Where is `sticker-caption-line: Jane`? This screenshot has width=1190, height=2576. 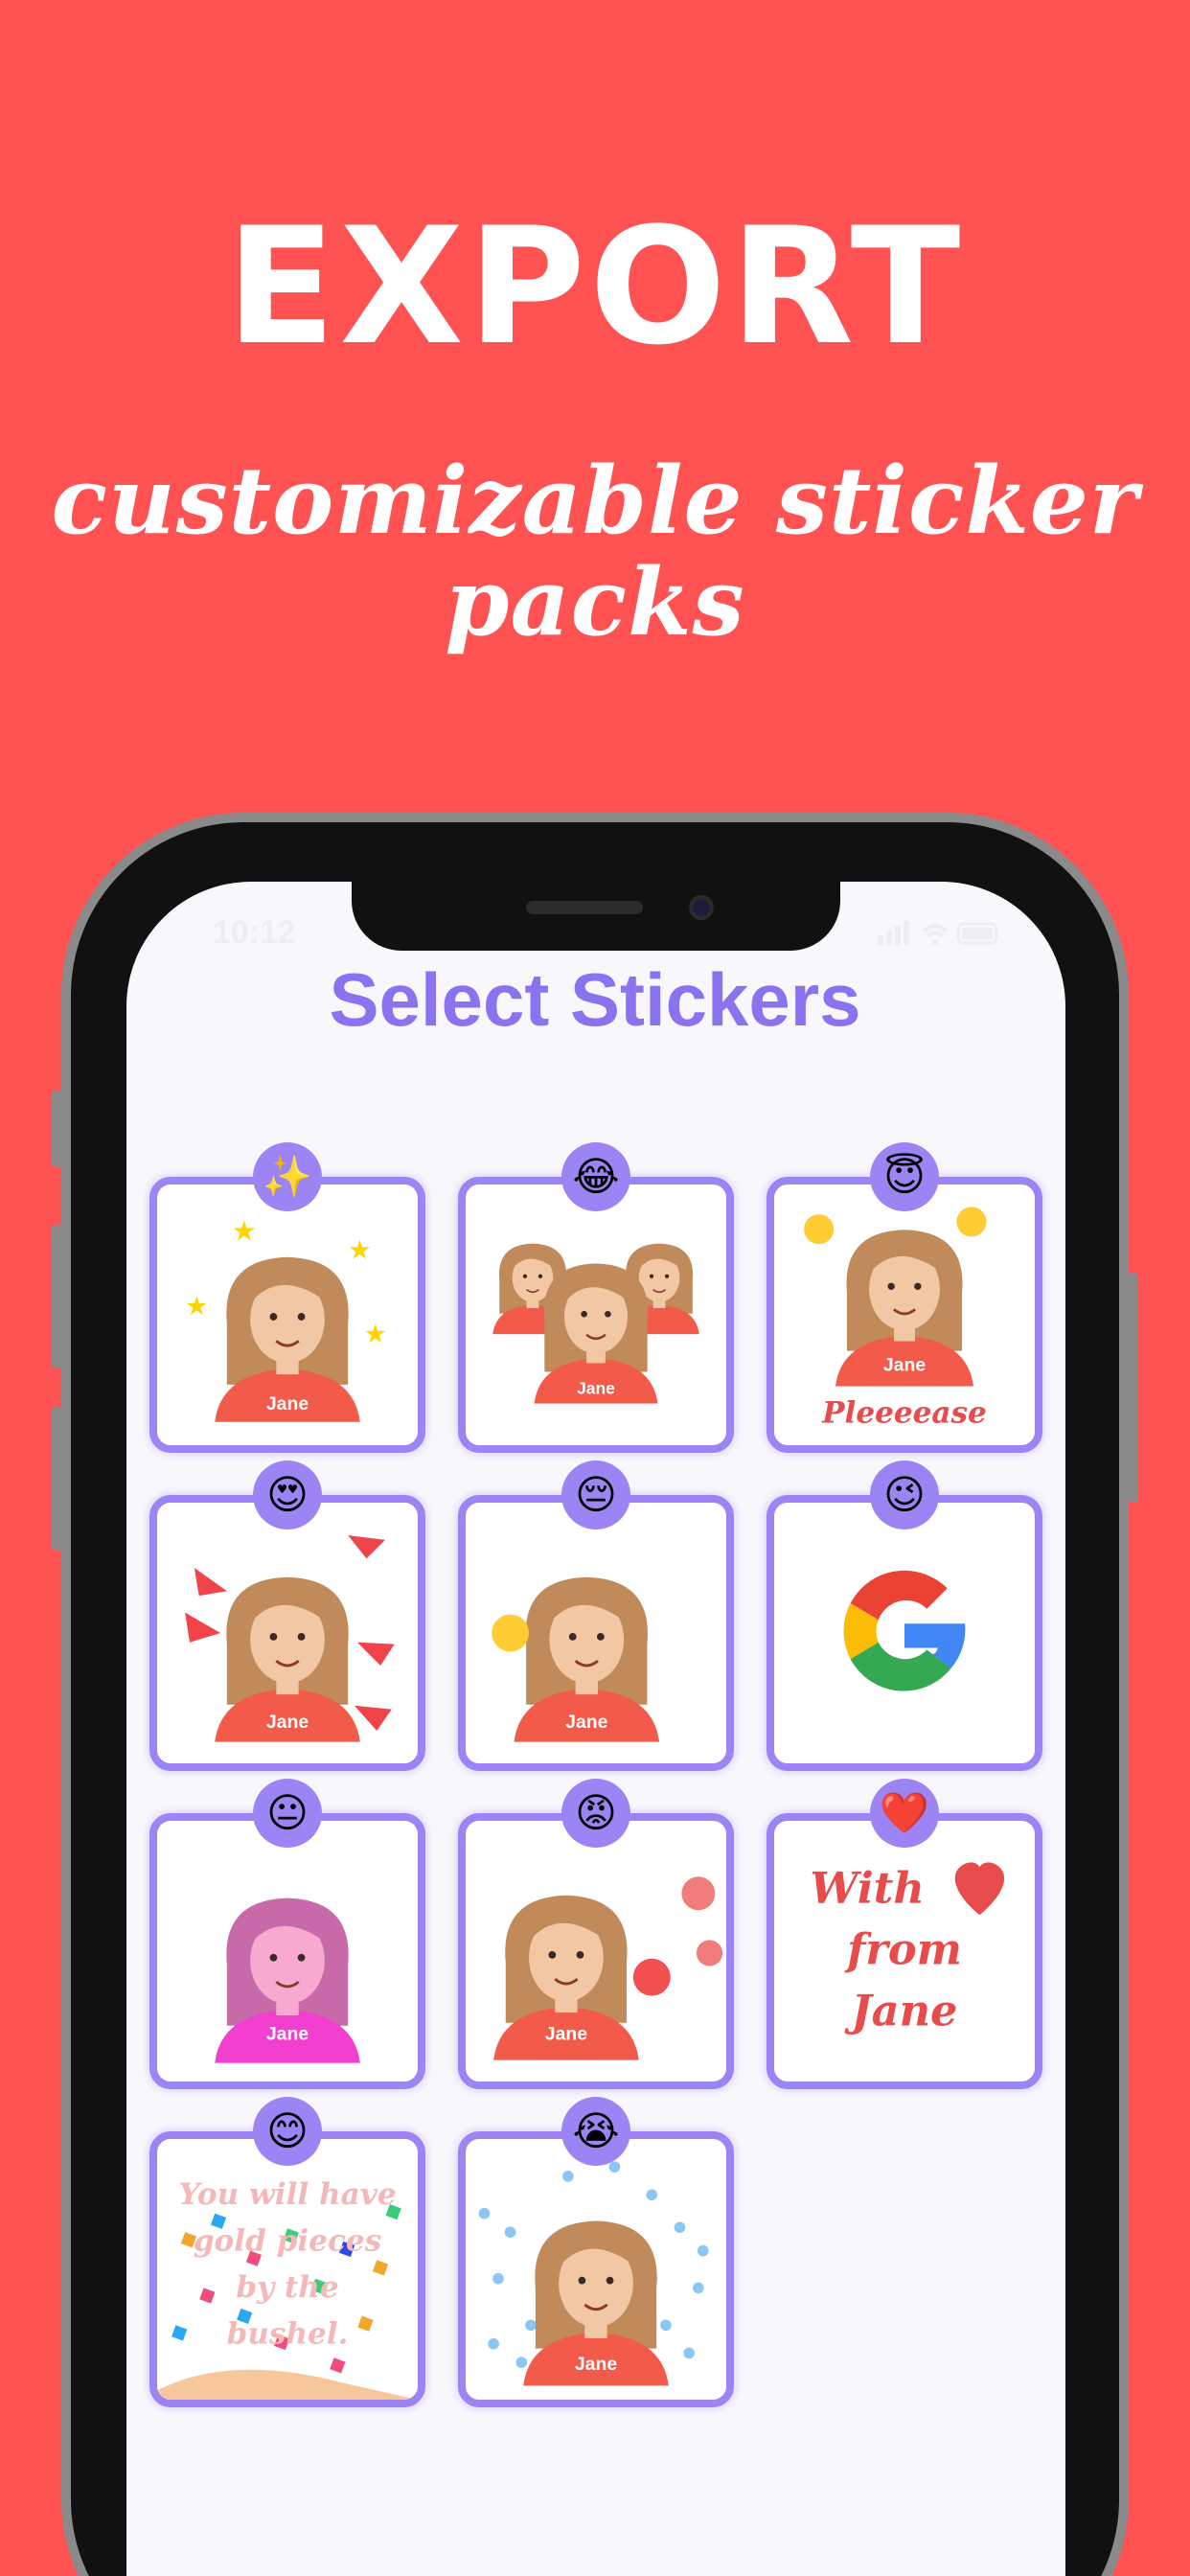
sticker-caption-line: Jane is located at coordinates (901, 2011).